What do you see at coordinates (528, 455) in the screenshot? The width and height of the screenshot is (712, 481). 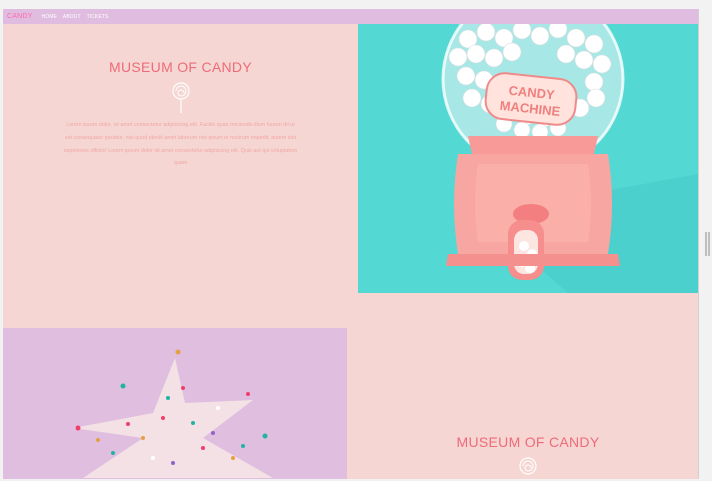 I see `lower-text-section: MUSEUM OF CANDY` at bounding box center [528, 455].